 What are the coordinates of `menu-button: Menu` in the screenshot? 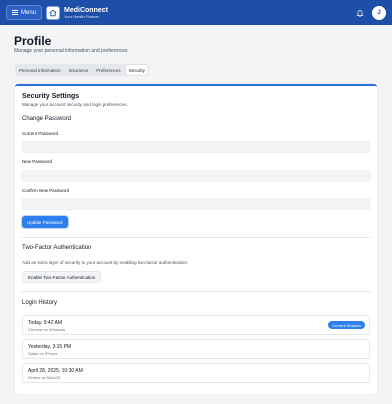 It's located at (24, 12).